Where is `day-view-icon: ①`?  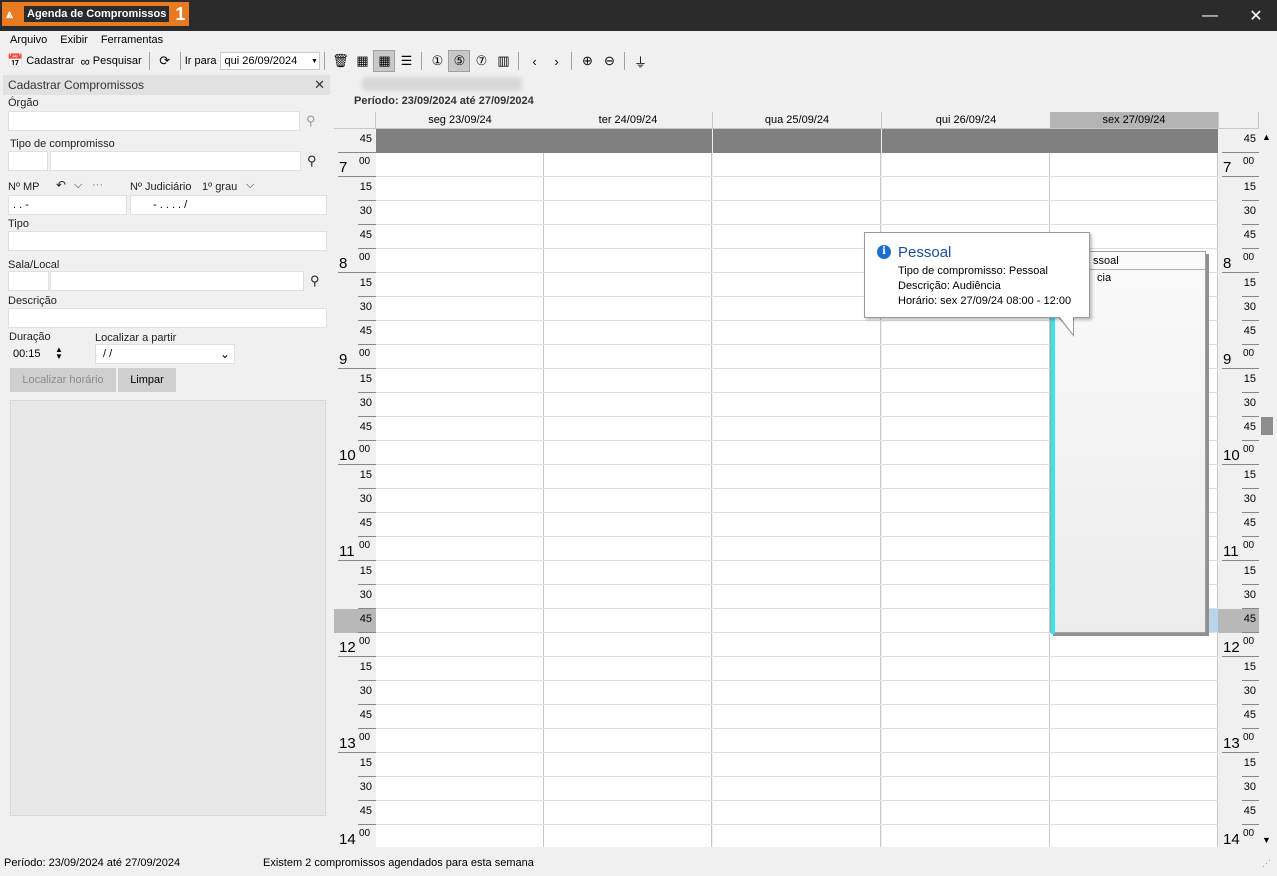
day-view-icon: ① is located at coordinates (437, 61).